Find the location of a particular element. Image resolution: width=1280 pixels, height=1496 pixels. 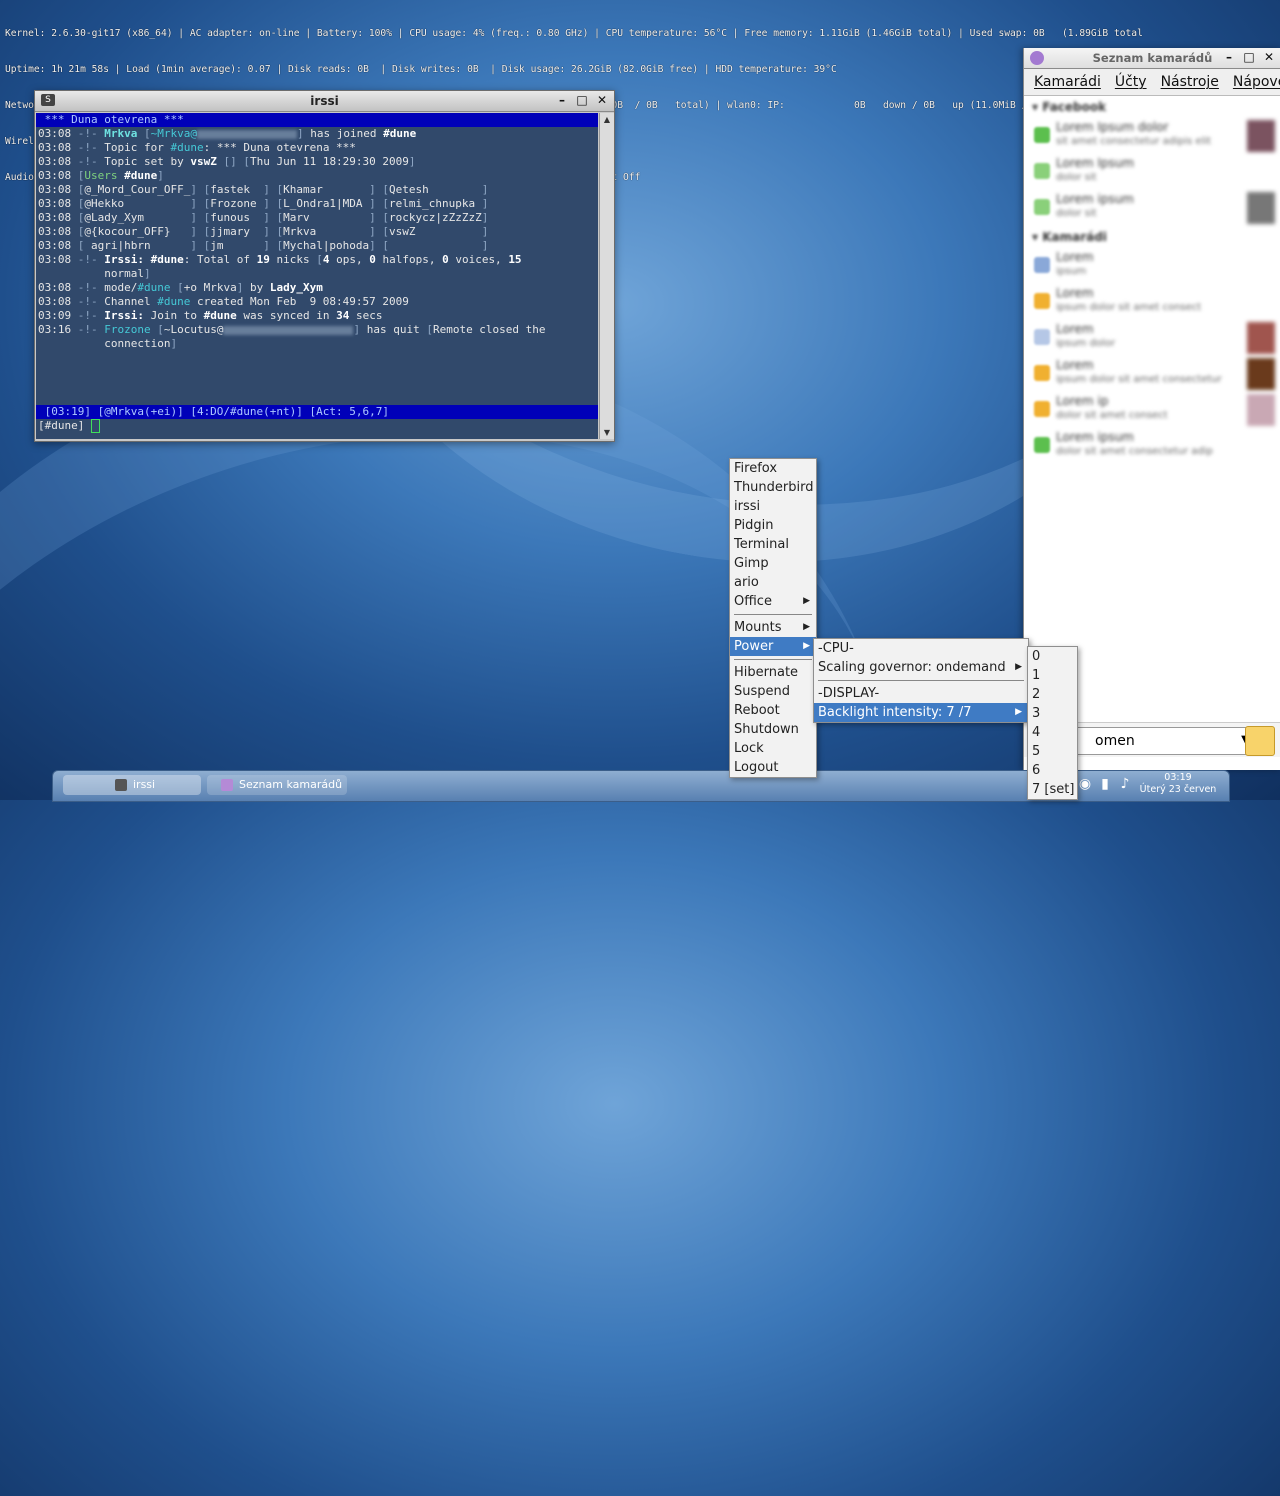

menu-item-mounts: Mounts ▶ is located at coordinates (773, 627).